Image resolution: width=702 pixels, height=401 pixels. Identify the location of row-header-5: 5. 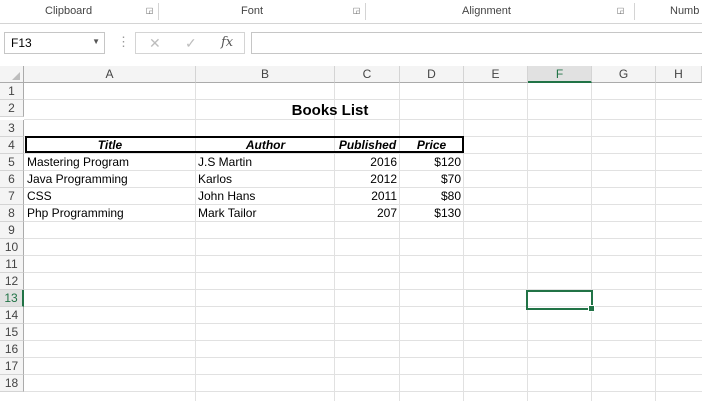
(12, 162).